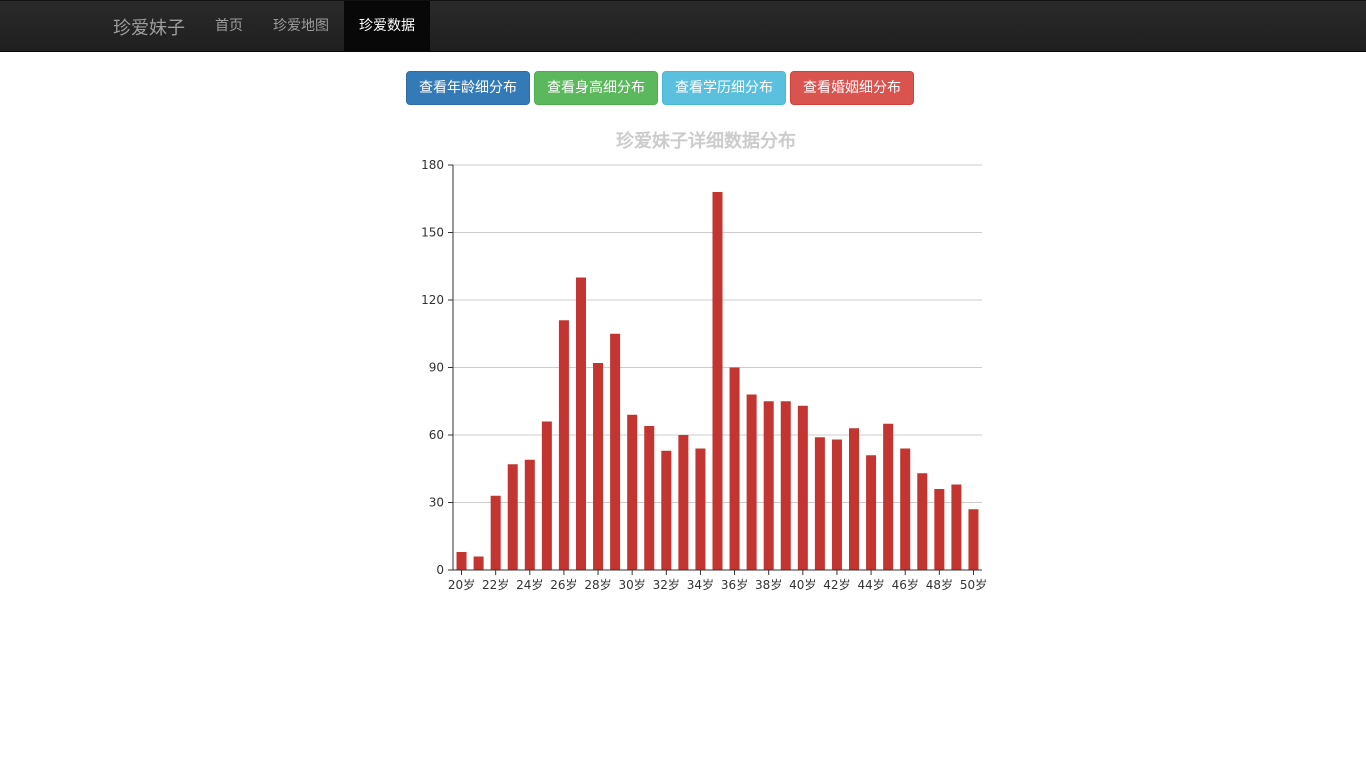 The height and width of the screenshot is (768, 1366). I want to click on x-tick-label: 48岁, so click(939, 584).